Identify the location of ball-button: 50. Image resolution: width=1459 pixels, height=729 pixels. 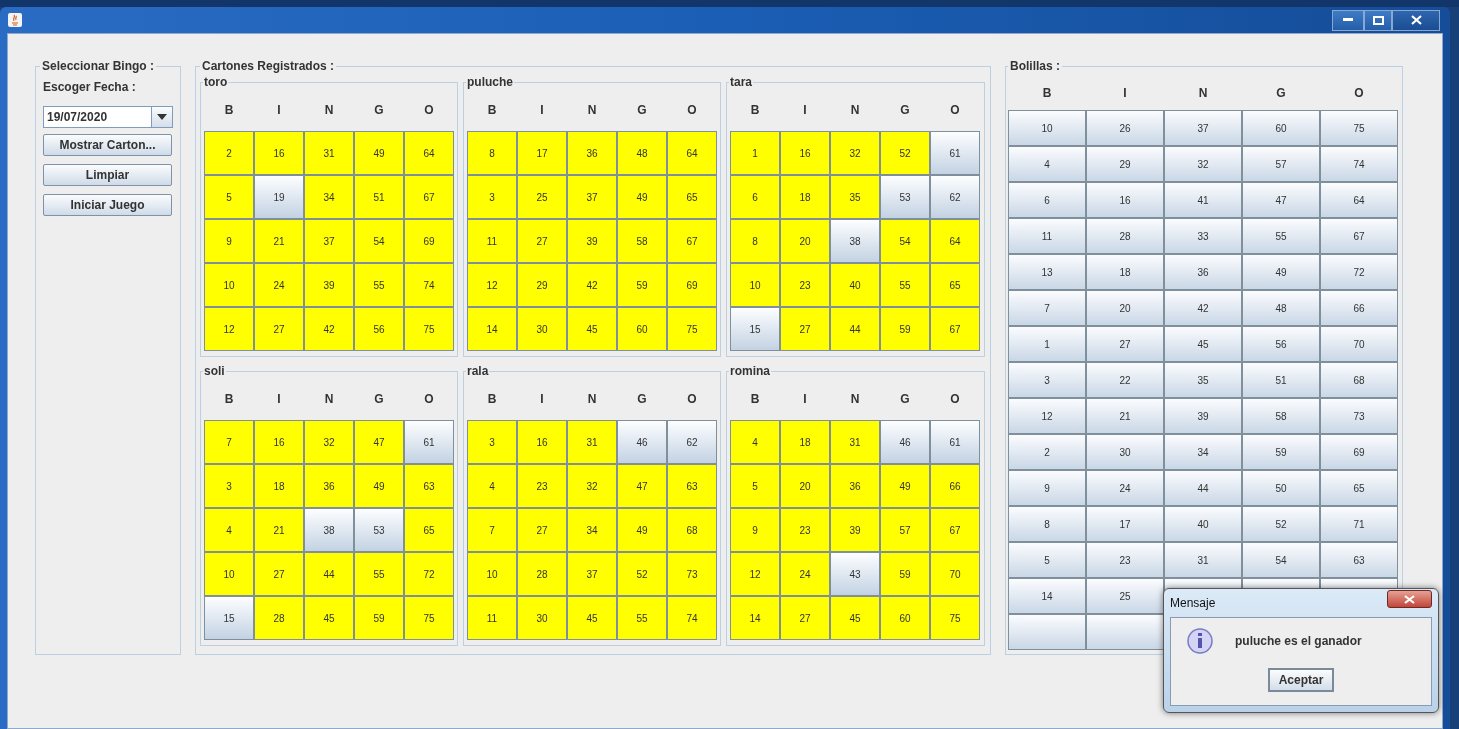
(1281, 488).